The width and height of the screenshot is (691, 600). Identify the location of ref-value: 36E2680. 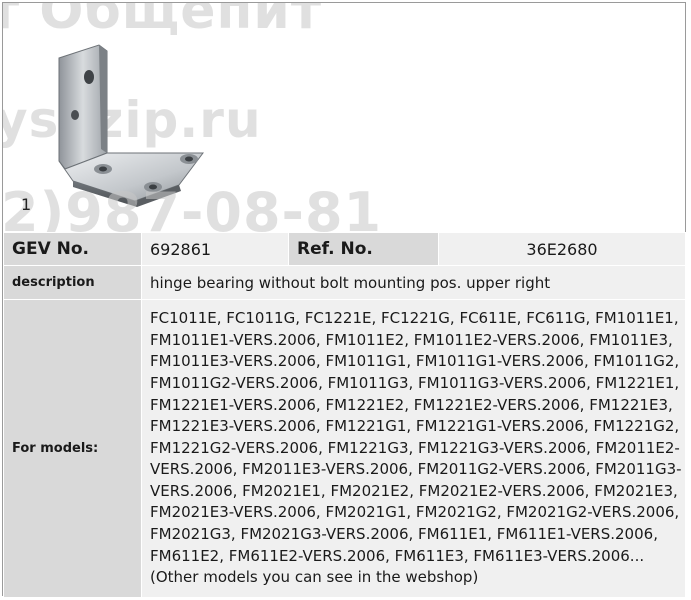
(562, 249).